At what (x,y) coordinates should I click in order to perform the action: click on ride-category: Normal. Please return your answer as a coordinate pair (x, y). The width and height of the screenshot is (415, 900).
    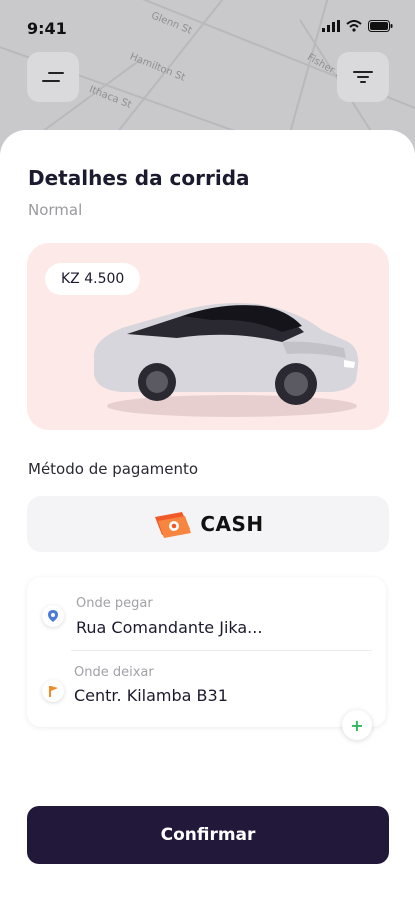
    Looking at the image, I should click on (55, 210).